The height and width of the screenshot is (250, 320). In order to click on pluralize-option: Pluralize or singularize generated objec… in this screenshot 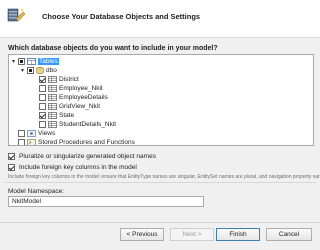, I will do `click(82, 156)`.